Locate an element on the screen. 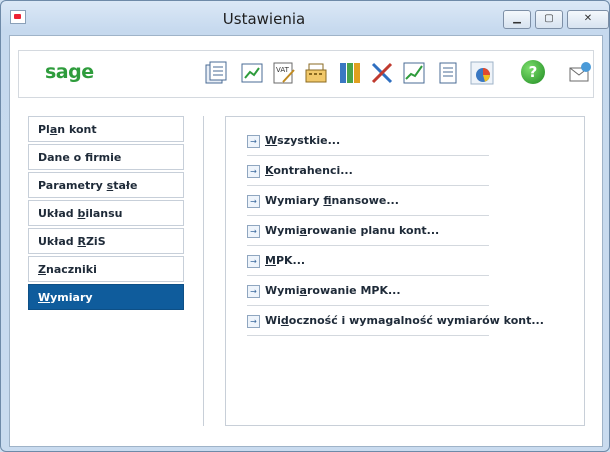 This screenshot has height=452, width=610. label-post: tałe is located at coordinates (125, 185).